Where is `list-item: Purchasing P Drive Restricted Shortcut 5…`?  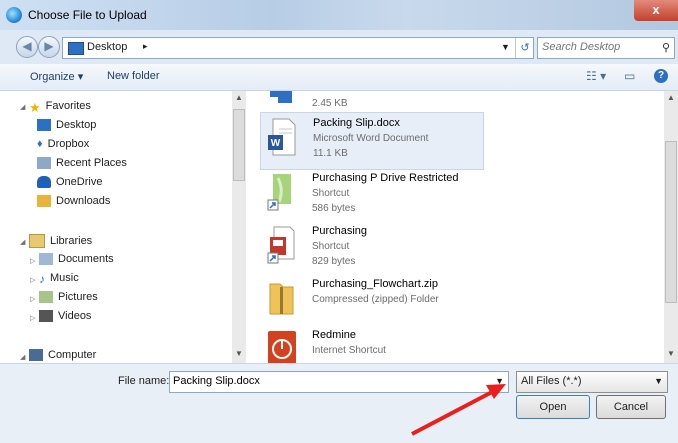 list-item: Purchasing P Drive Restricted Shortcut 5… is located at coordinates (371, 196).